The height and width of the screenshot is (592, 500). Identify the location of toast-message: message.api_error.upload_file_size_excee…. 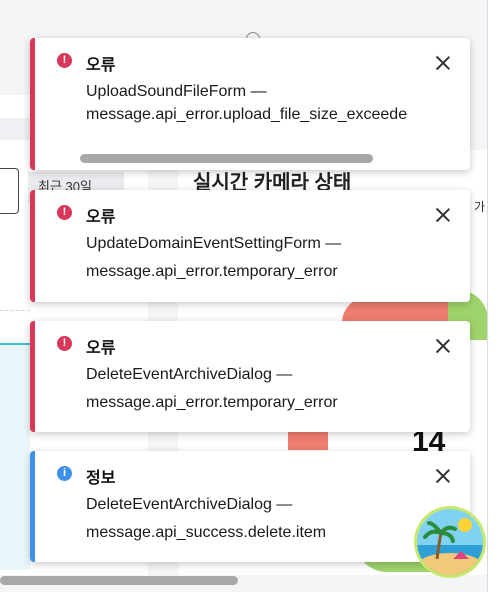
(247, 114).